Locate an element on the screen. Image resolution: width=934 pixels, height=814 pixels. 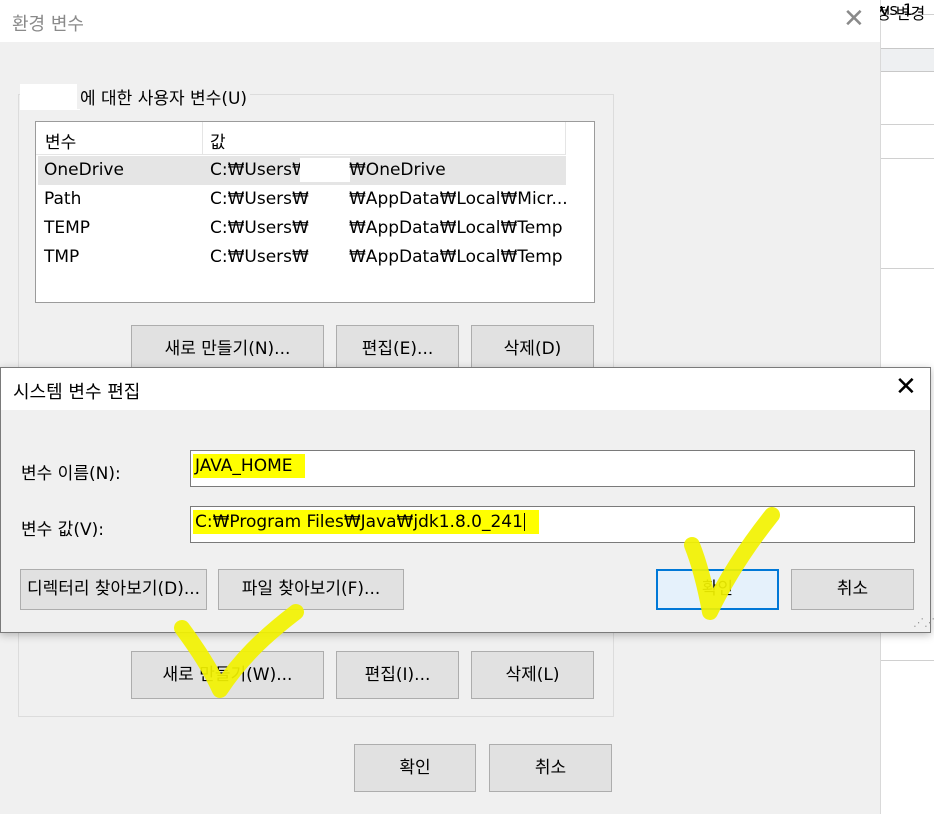
resize-grip-icon: ⋰⋰ is located at coordinates (923, 622).